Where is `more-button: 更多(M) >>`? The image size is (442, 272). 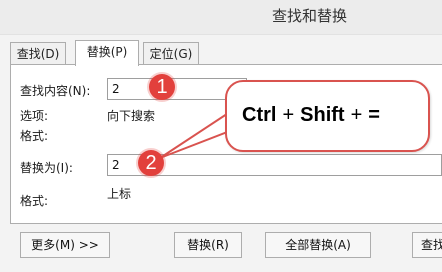
more-button: 更多(M) >> is located at coordinates (65, 245).